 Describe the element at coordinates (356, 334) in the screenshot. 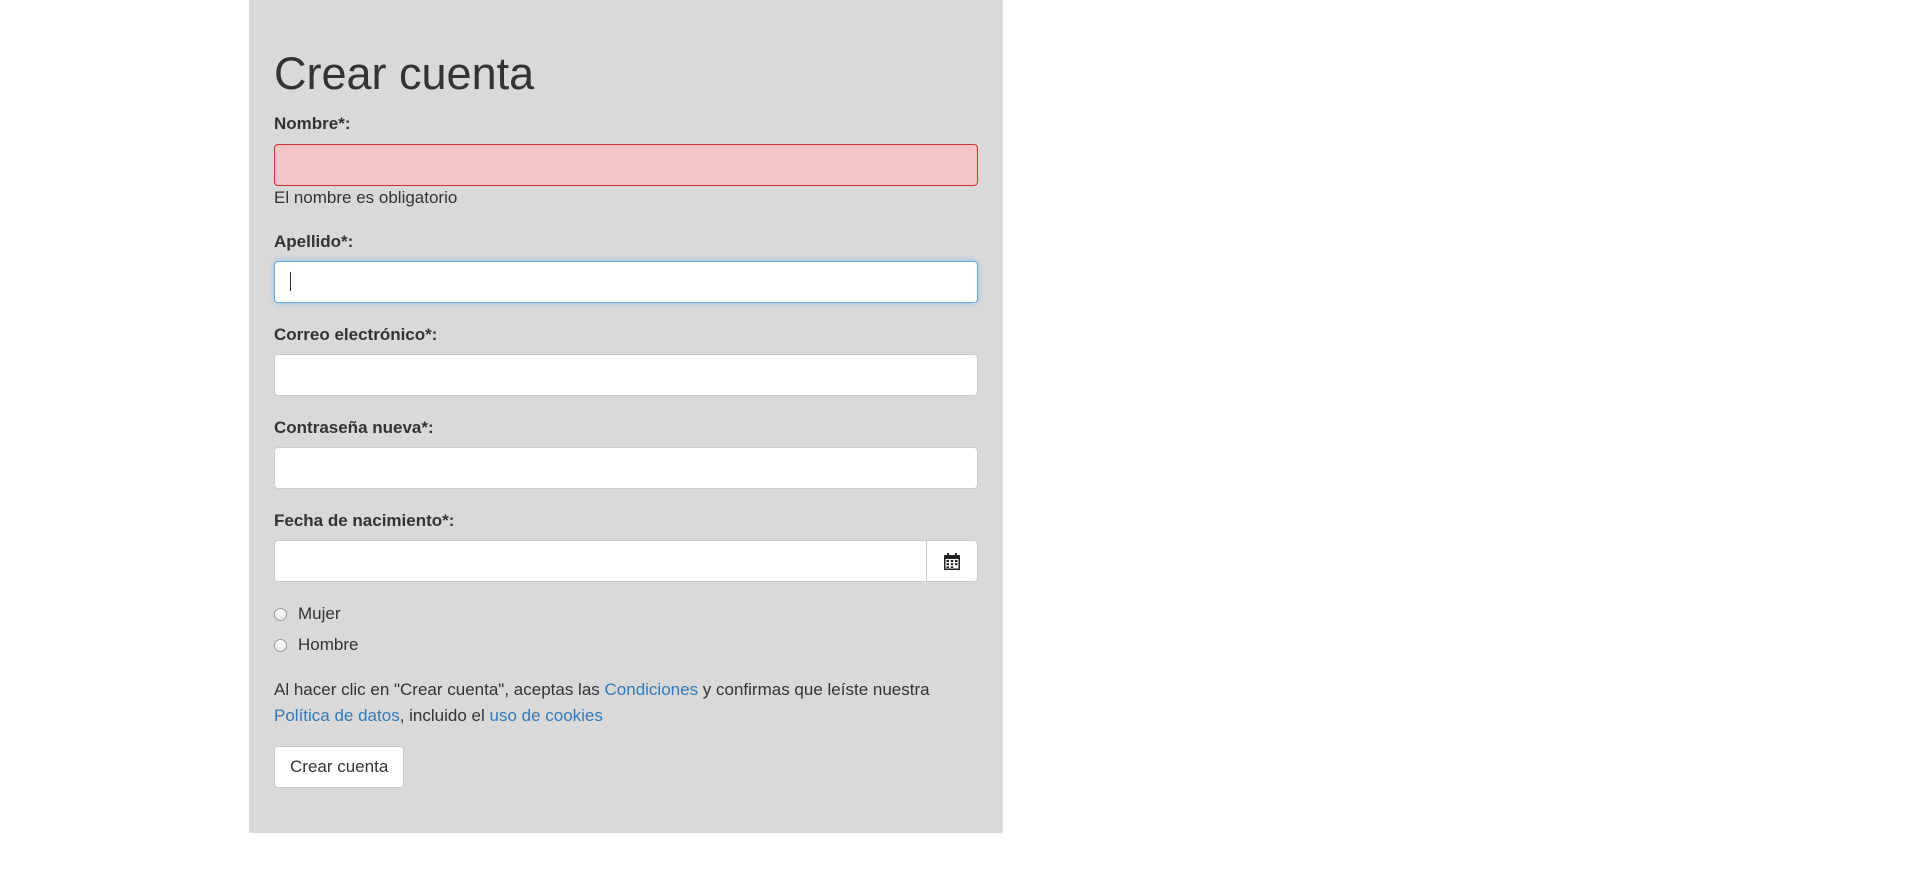

I see `correo-label: Correo electrónico*:` at that location.